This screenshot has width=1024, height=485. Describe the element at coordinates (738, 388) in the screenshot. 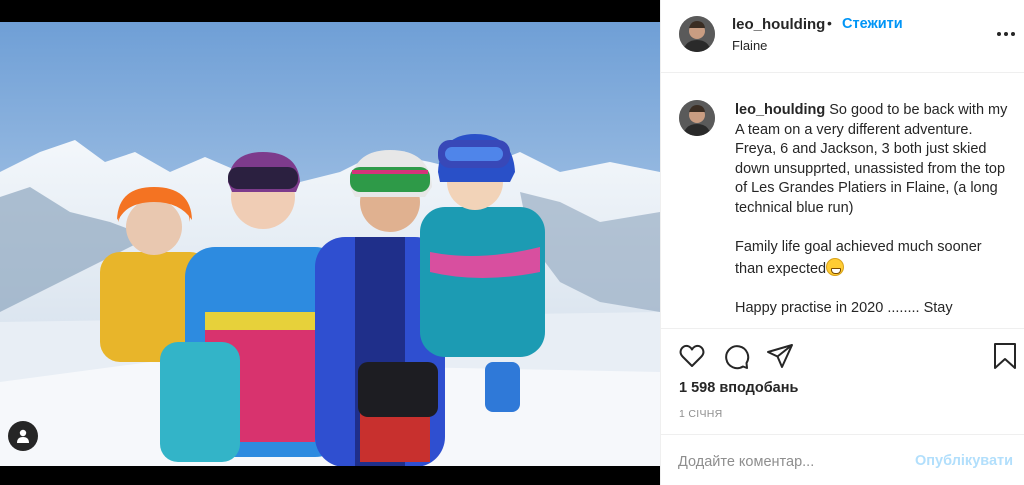

I see `likes-count: 1 598 вподобань` at that location.